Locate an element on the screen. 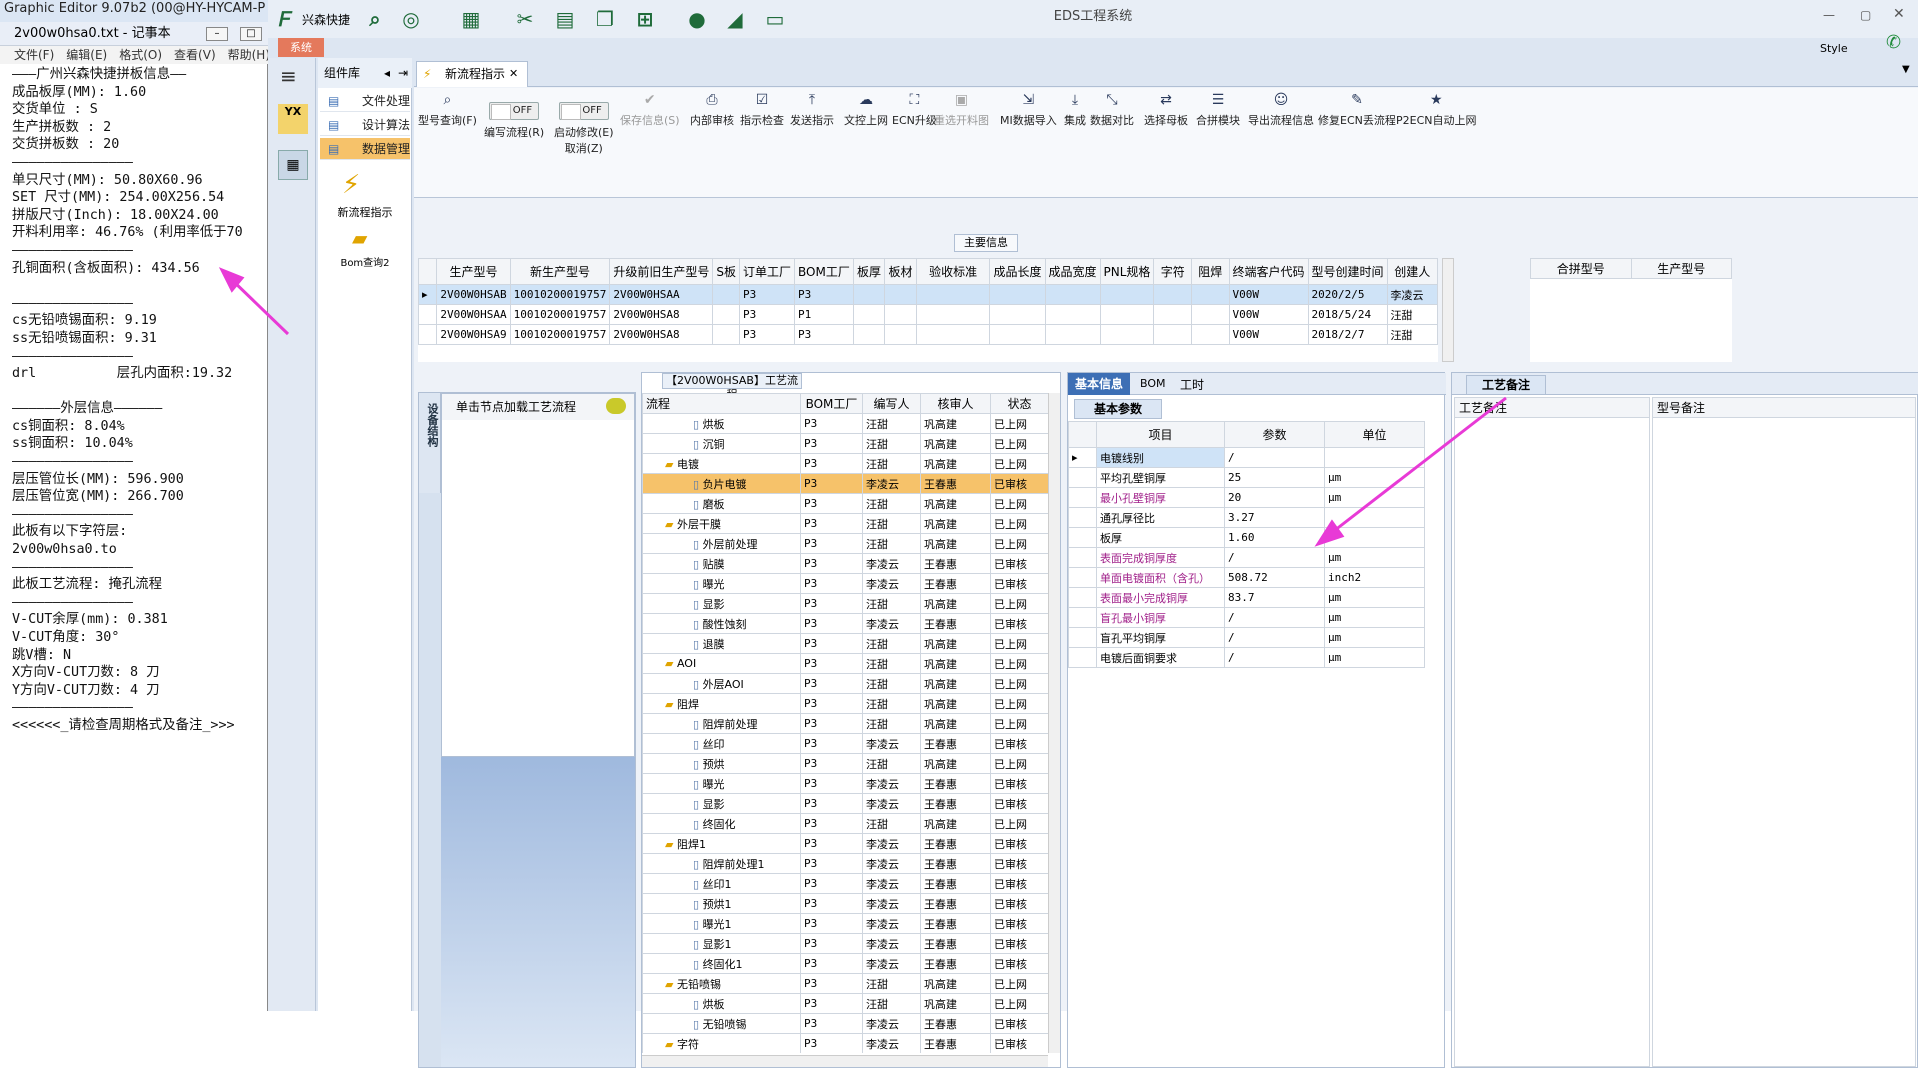 The width and height of the screenshot is (1918, 1068). document-icon: ▯ is located at coordinates (698, 1024).